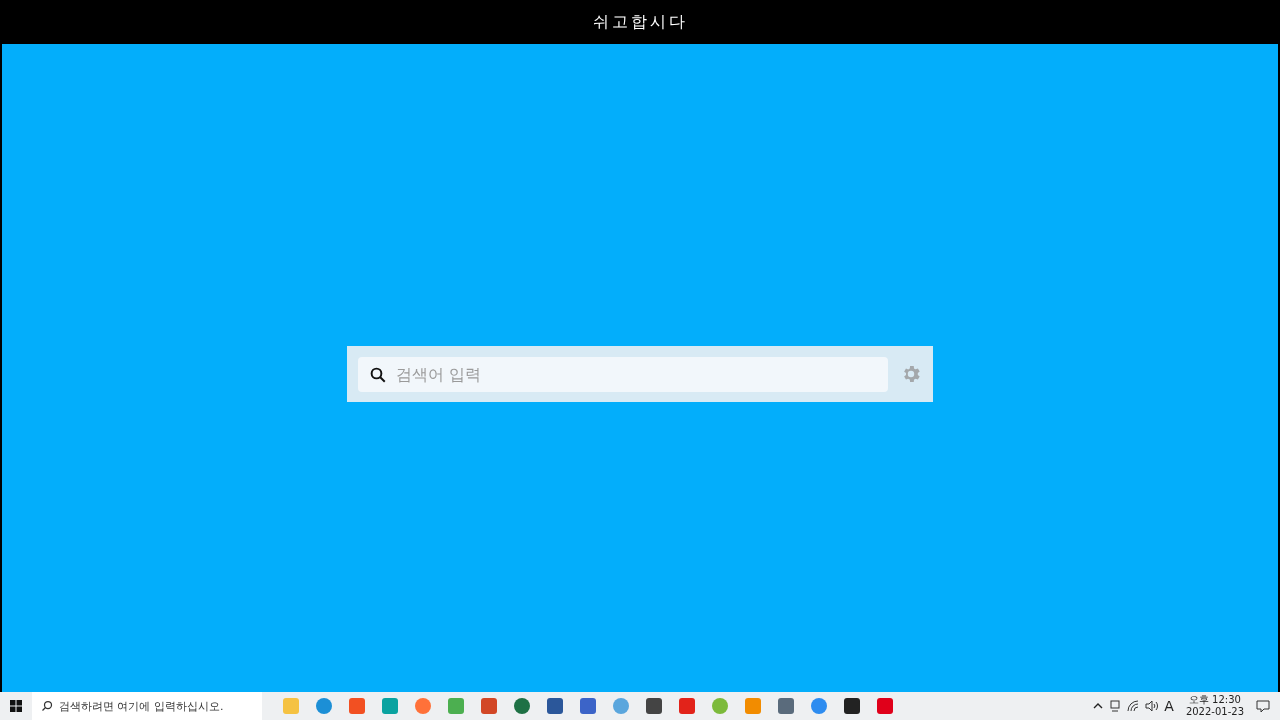 The height and width of the screenshot is (720, 1280). Describe the element at coordinates (623, 374) in the screenshot. I see `search-field: 검색어 입력` at that location.